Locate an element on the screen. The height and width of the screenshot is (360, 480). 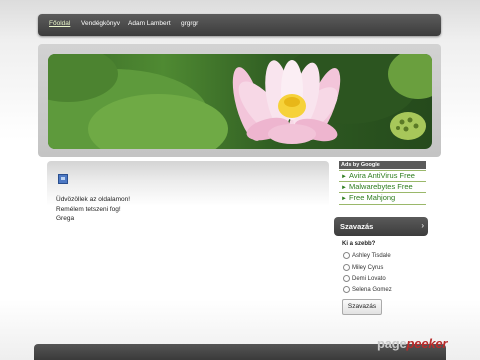
watermark-peeker: peeker is located at coordinates (427, 343).